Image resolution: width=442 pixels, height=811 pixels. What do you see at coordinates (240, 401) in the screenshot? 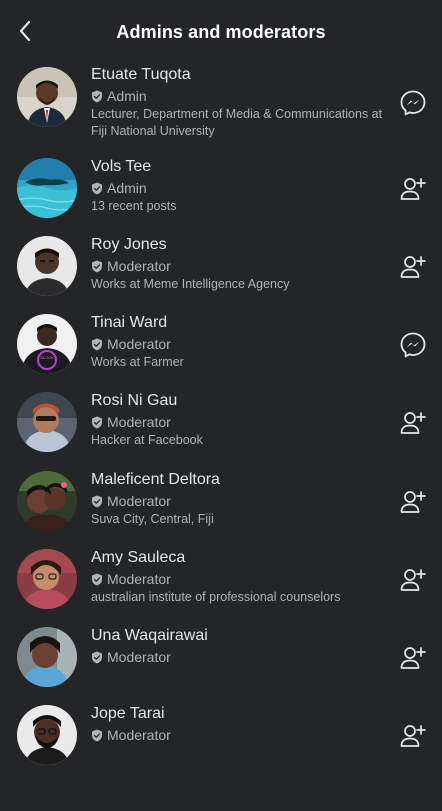
I see `member-name: Rosi Ni Gau` at bounding box center [240, 401].